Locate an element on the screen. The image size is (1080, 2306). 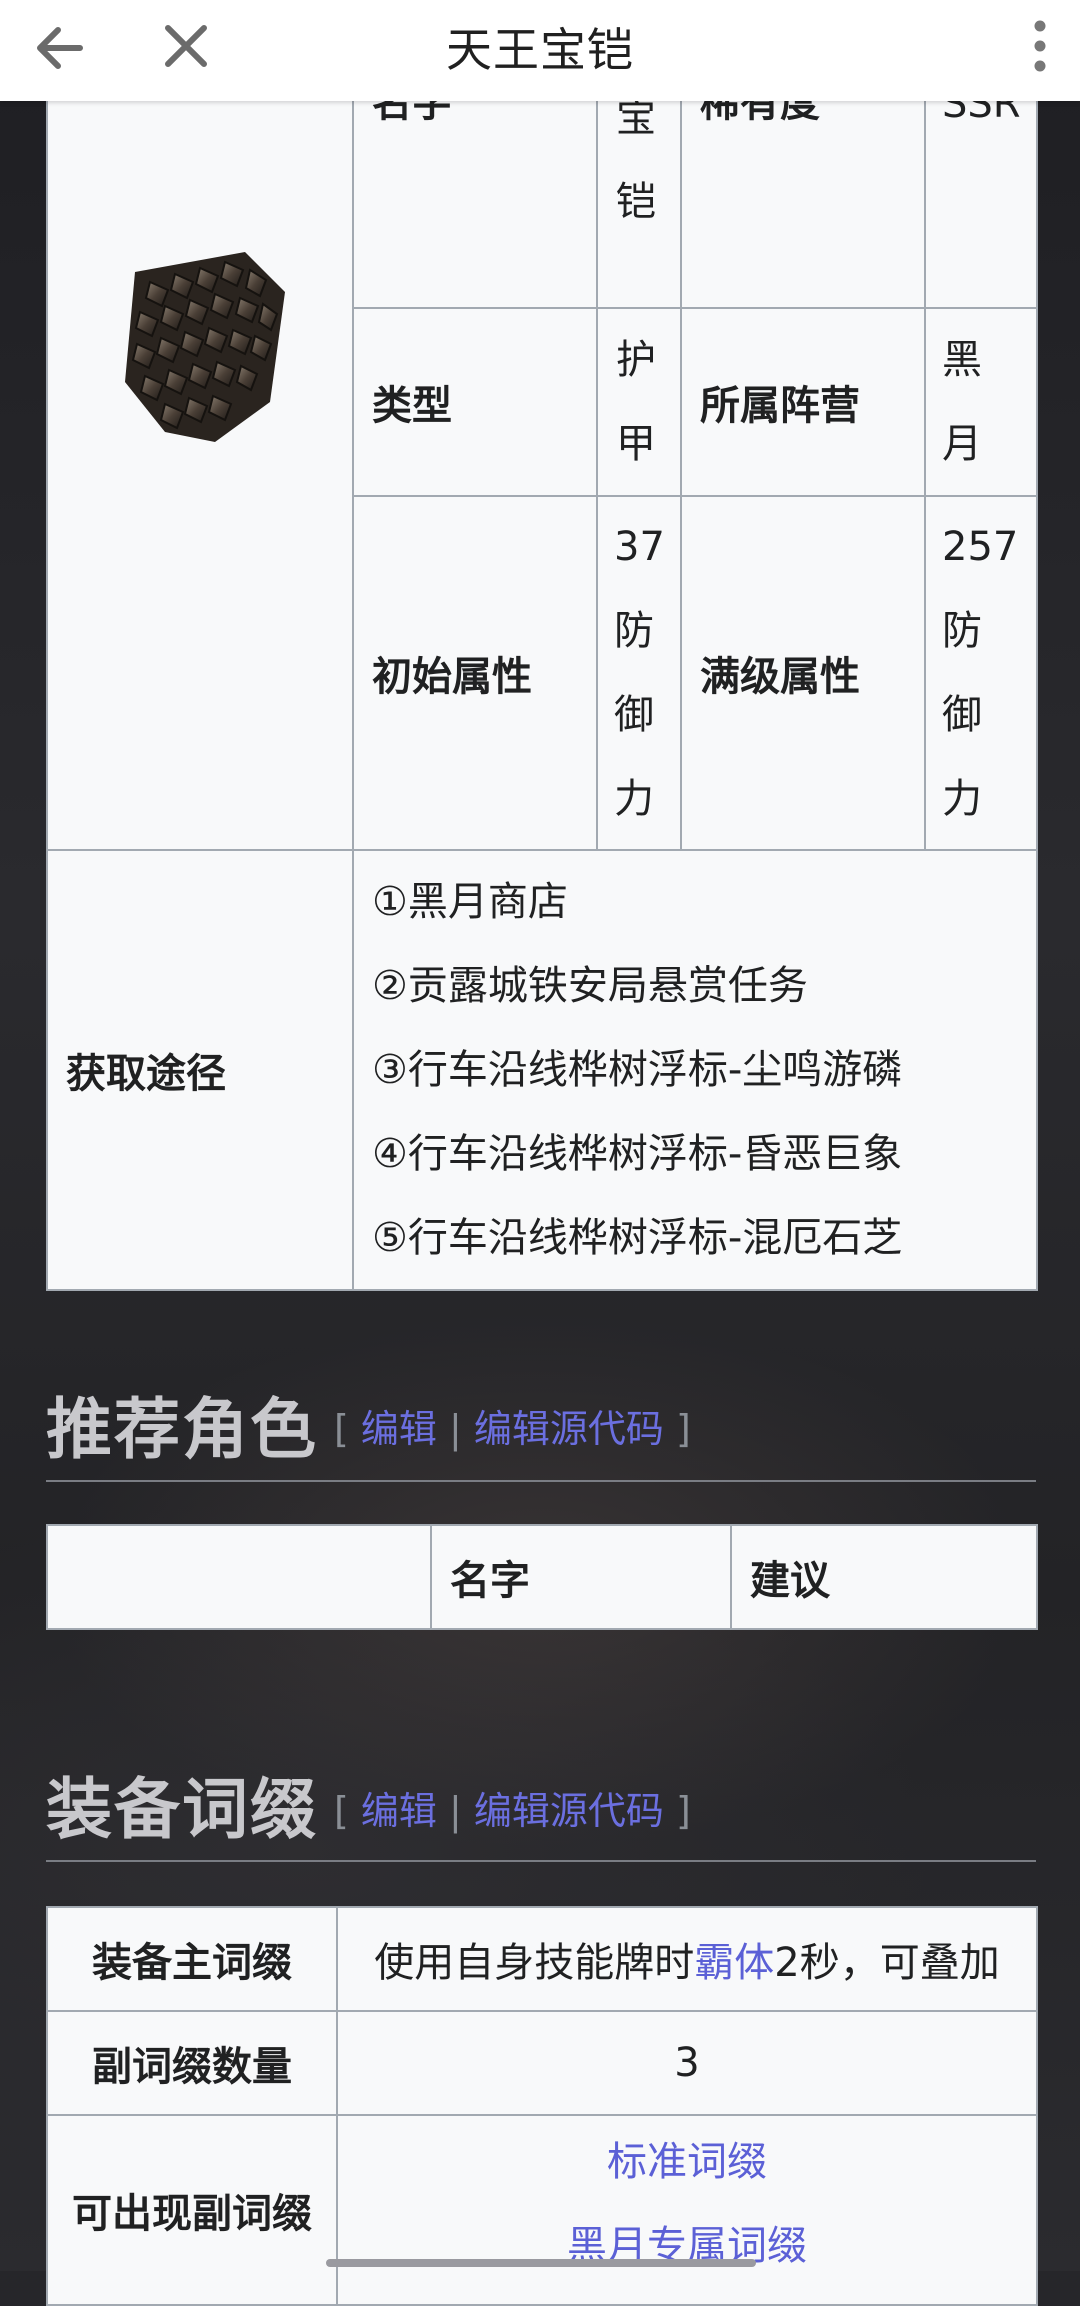
recommend-col-name: 名字 is located at coordinates (581, 1577).